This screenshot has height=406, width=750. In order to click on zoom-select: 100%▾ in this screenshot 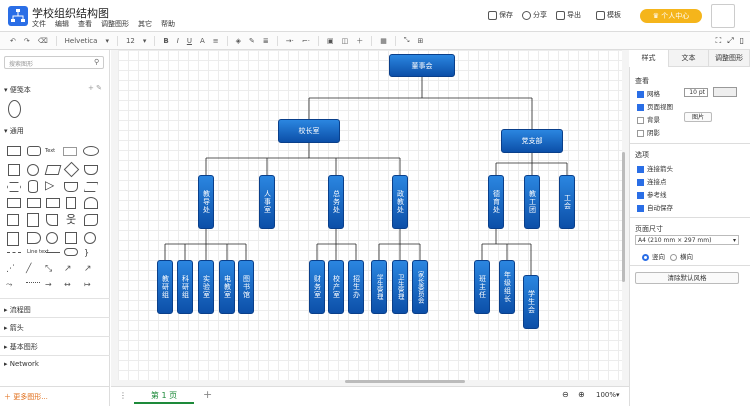, I will do `click(608, 395)`.